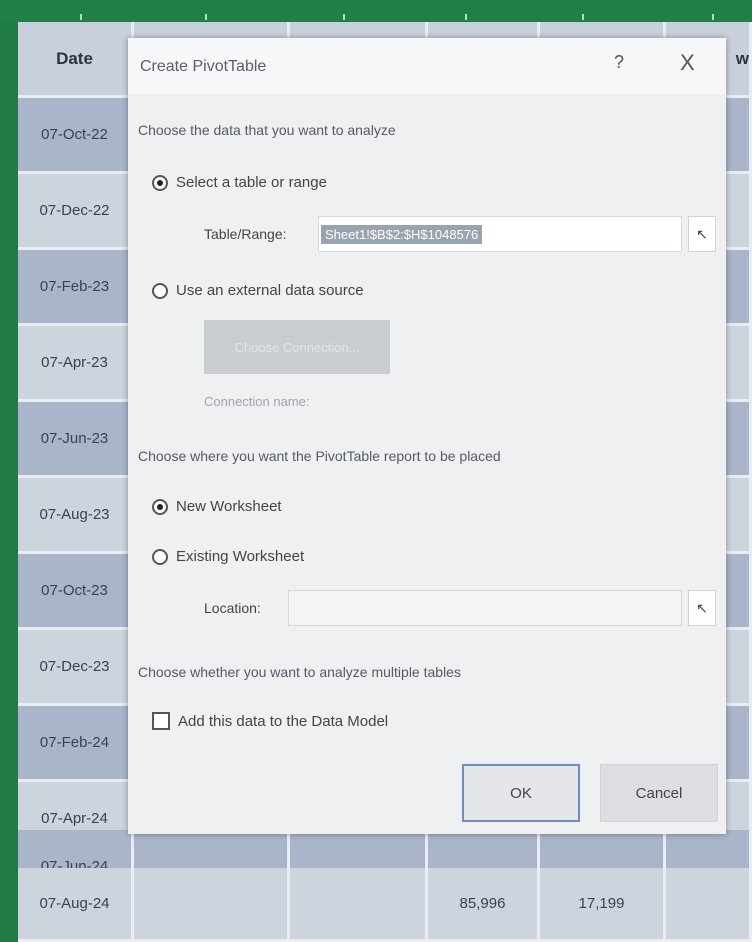  Describe the element at coordinates (251, 182) in the screenshot. I see `radio-label: Select a table or range` at that location.